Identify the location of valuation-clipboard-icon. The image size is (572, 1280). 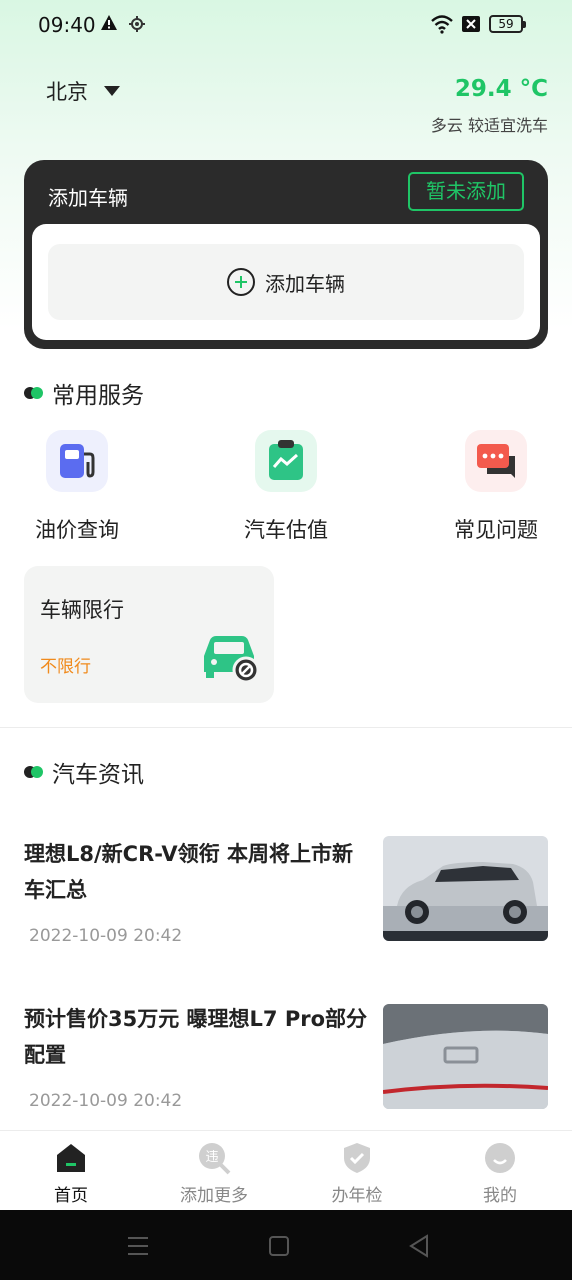
(286, 461).